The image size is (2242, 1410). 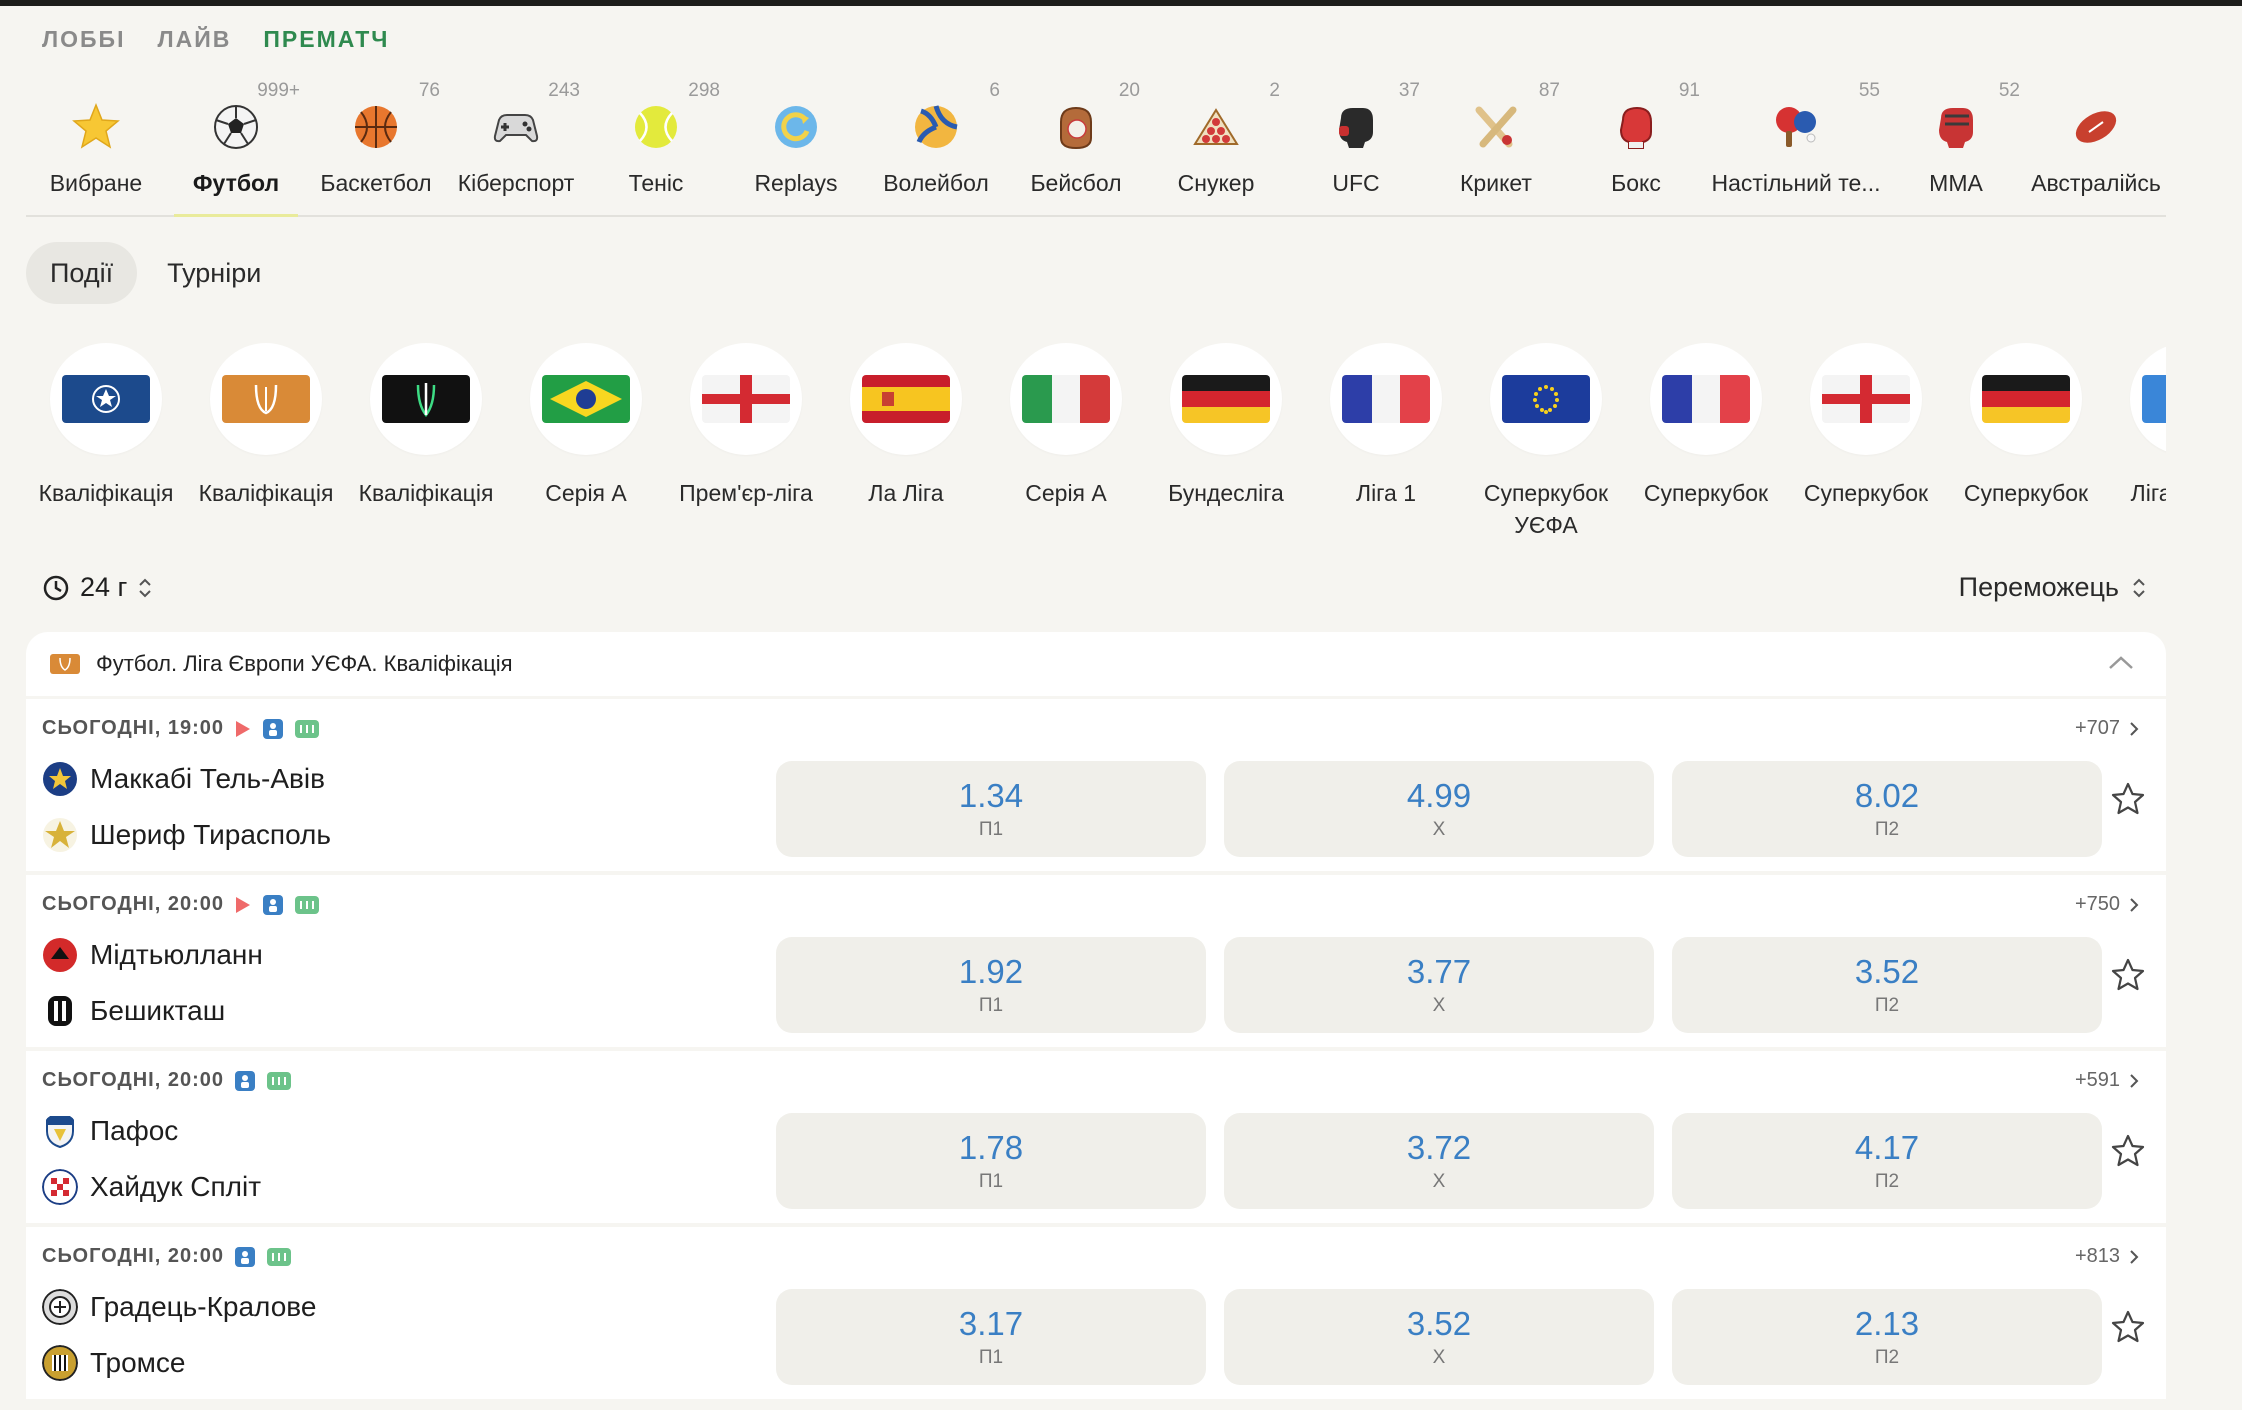 What do you see at coordinates (97, 587) in the screenshot?
I see `time-filter: 24 г` at bounding box center [97, 587].